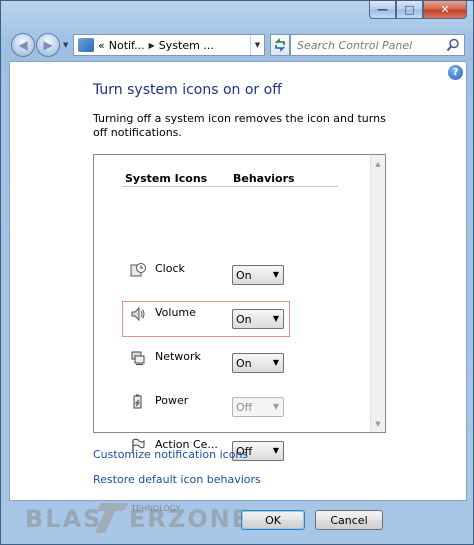 Image resolution: width=474 pixels, height=545 pixels. I want to click on customize-notification-icons-link: Customize notification icons, so click(170, 454).